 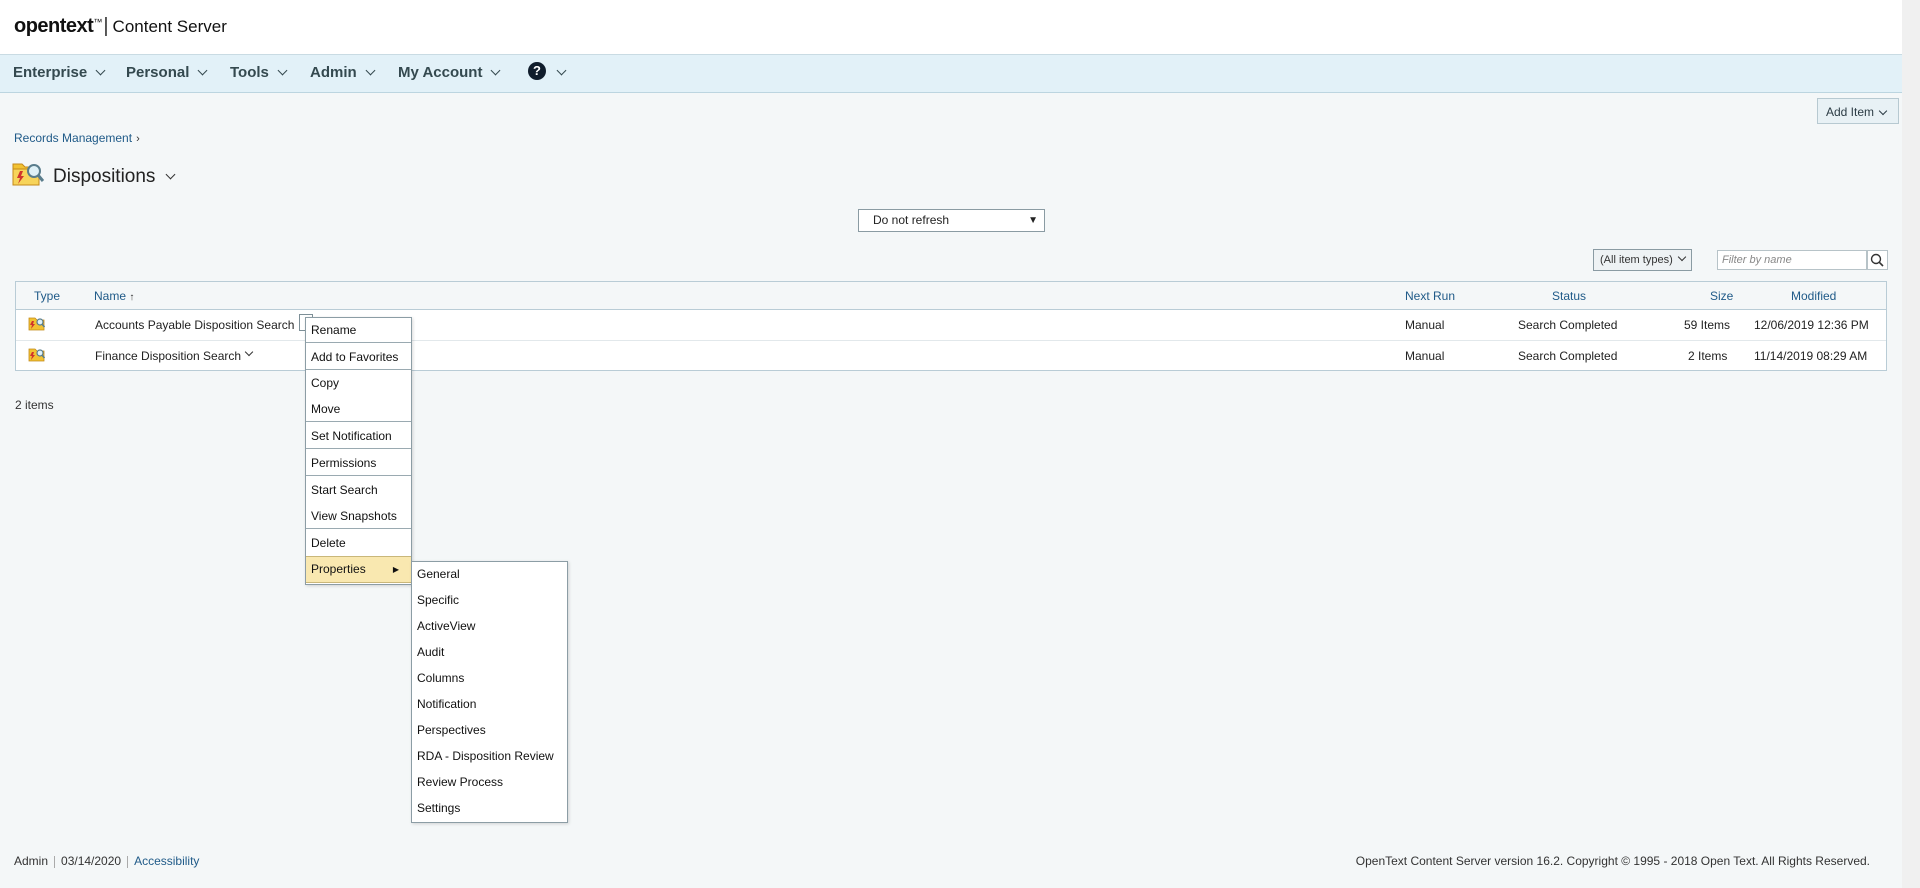 I want to click on add-item-button: Add Item, so click(x=1858, y=111).